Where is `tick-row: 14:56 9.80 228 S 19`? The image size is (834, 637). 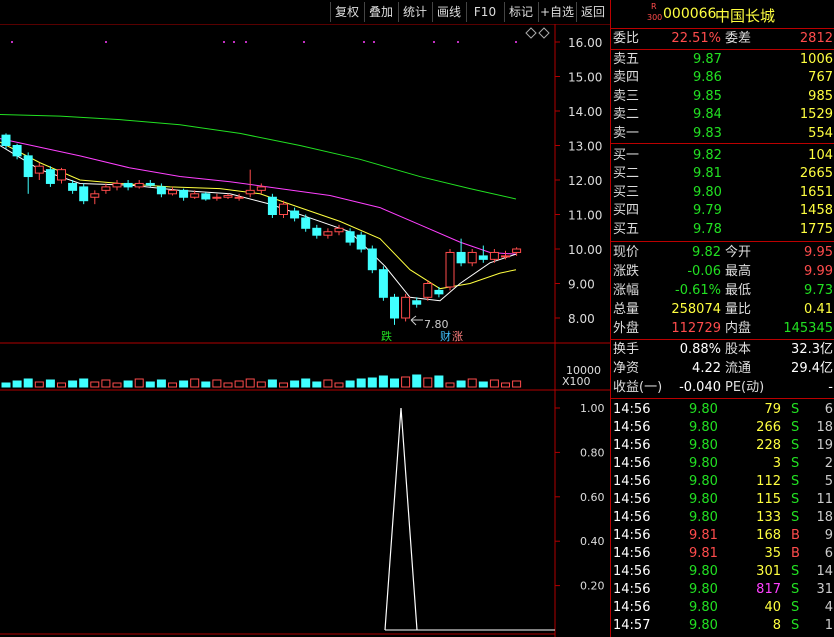 tick-row: 14:56 9.80 228 S 19 is located at coordinates (722, 446).